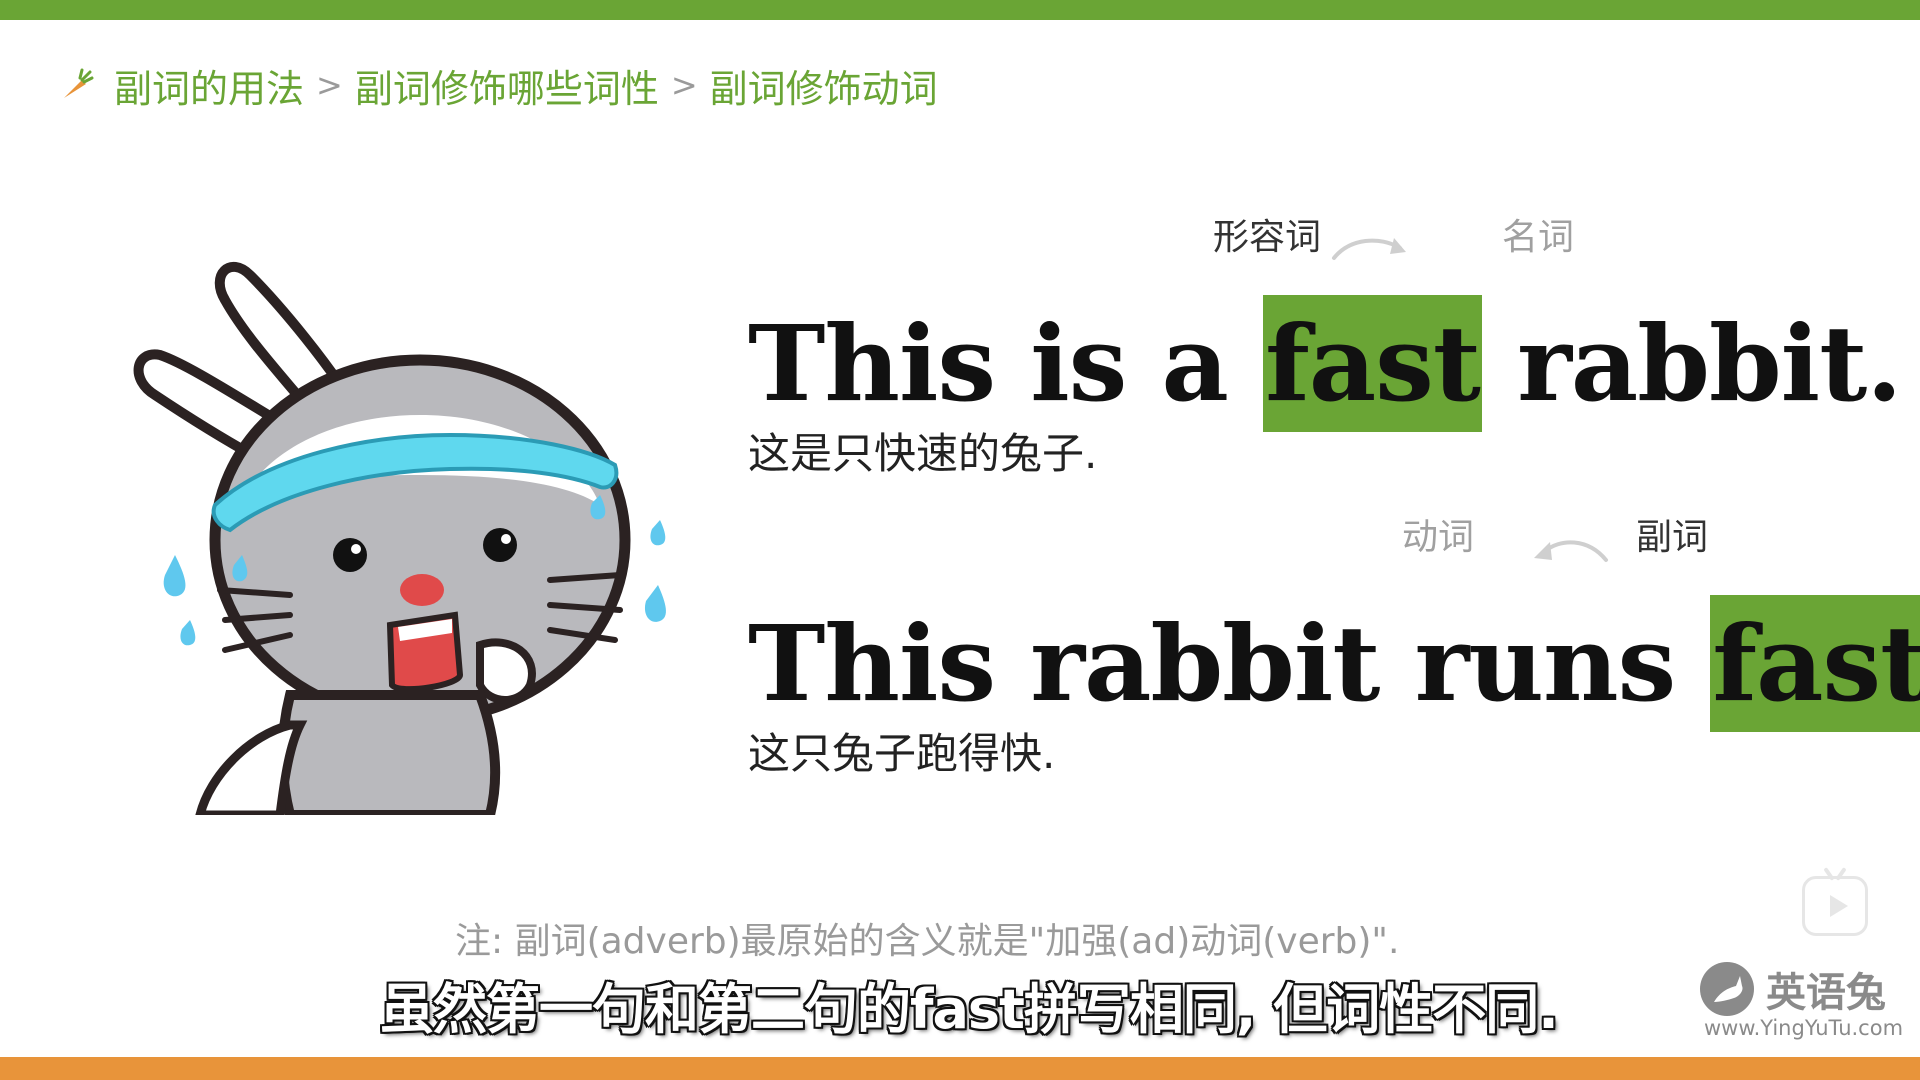  I want to click on translation-2: 这只兔子跑得快., so click(902, 753).